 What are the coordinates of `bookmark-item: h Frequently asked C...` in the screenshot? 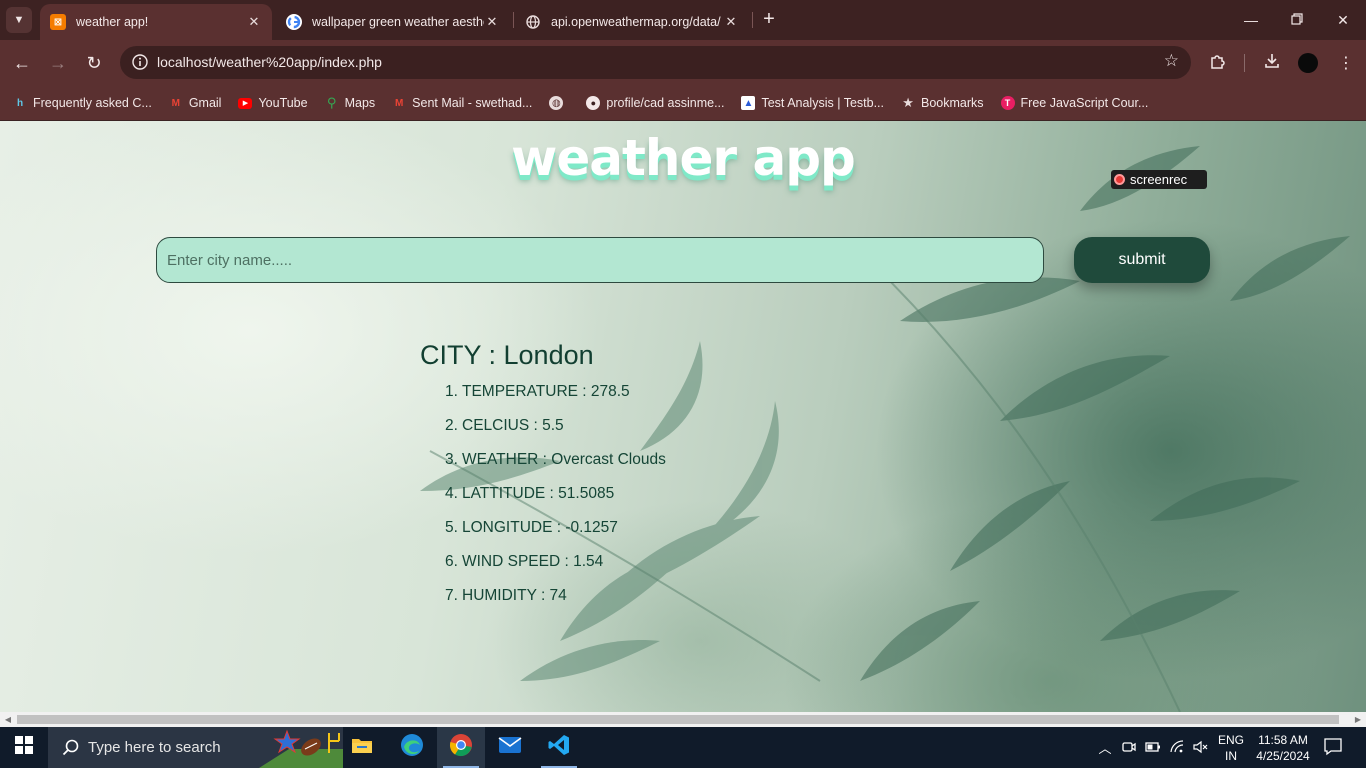 It's located at (82, 103).